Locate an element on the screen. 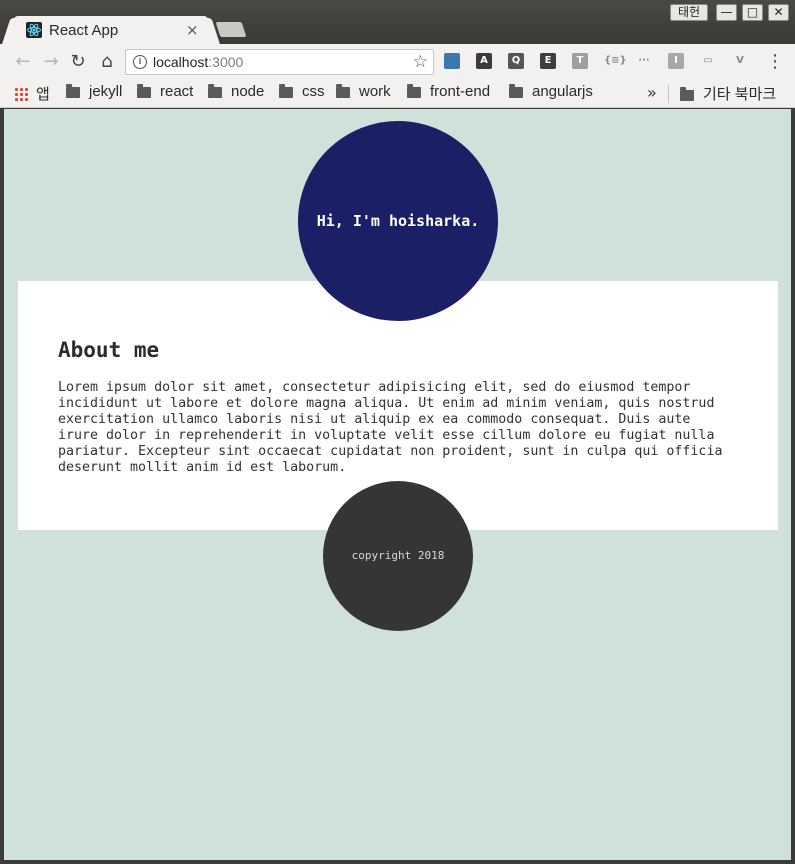  python-glyph is located at coordinates (452, 61).